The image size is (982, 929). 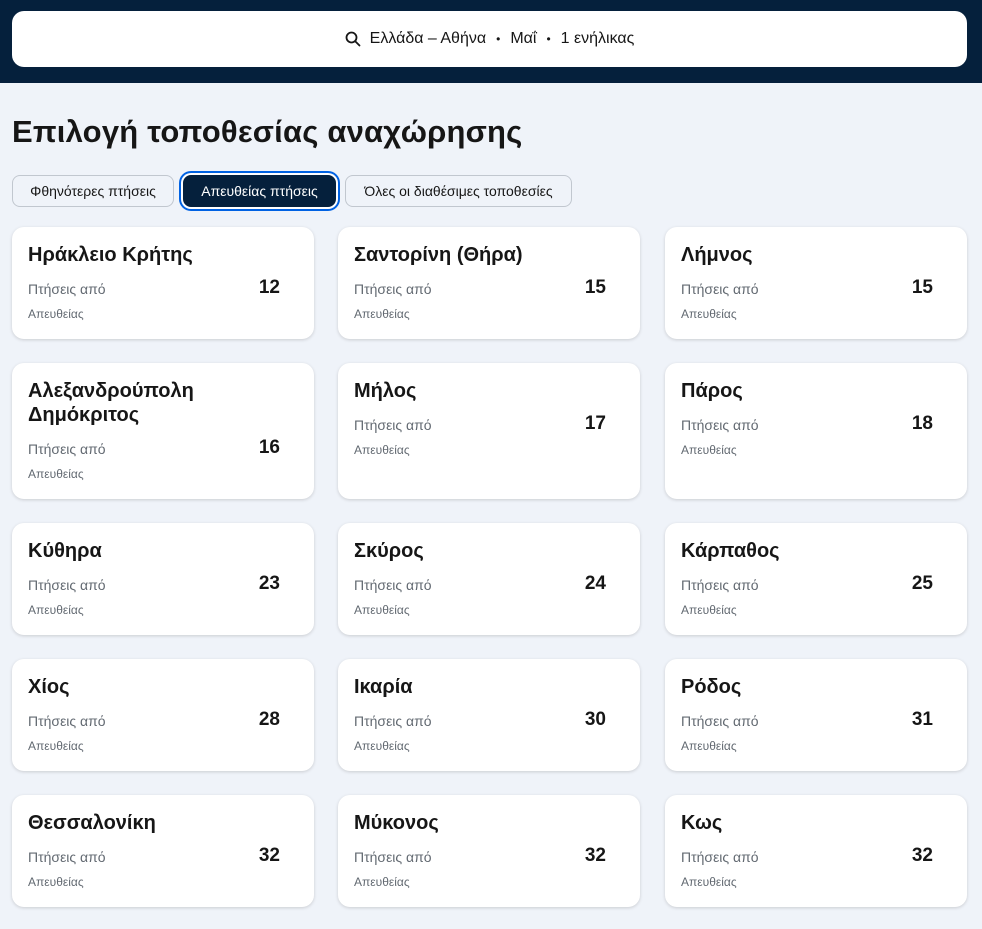 What do you see at coordinates (269, 583) in the screenshot?
I see `card-price: 23` at bounding box center [269, 583].